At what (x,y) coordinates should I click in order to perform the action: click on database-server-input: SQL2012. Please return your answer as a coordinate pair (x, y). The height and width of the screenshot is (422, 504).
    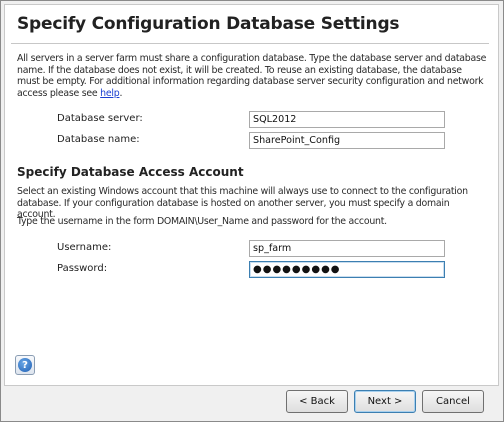
    Looking at the image, I should click on (347, 119).